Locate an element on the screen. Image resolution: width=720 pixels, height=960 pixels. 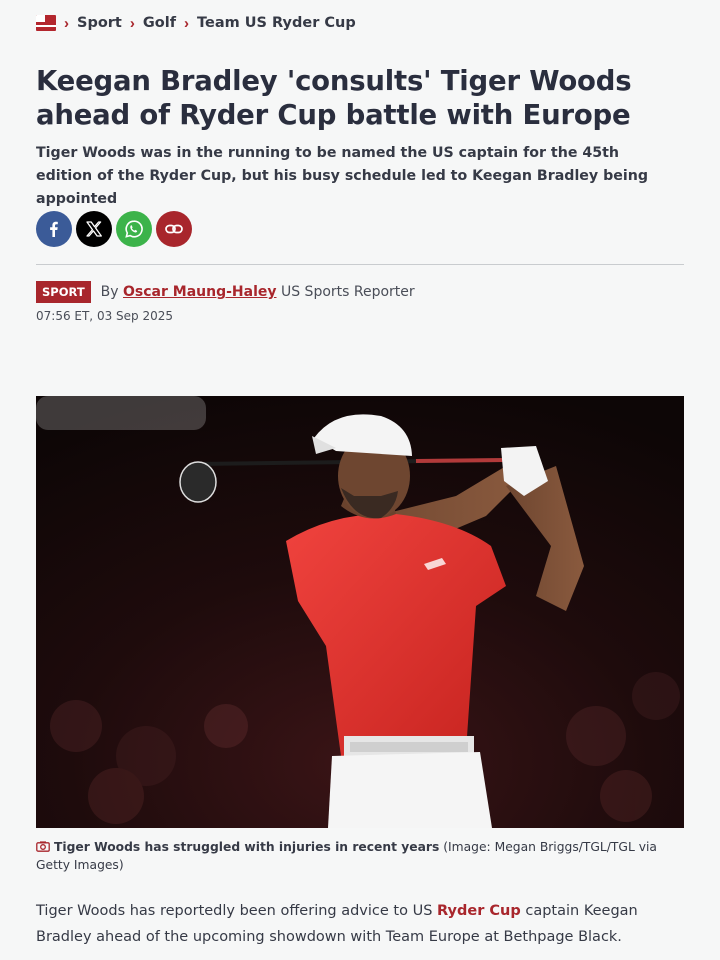
share-x-button is located at coordinates (94, 229).